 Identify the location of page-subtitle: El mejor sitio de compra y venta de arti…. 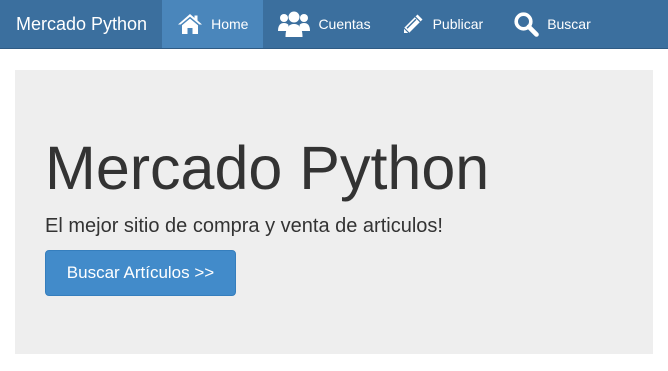
(244, 226).